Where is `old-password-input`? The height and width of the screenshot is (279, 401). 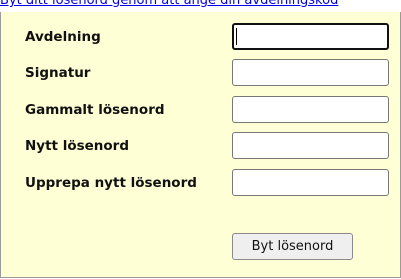 old-password-input is located at coordinates (310, 109).